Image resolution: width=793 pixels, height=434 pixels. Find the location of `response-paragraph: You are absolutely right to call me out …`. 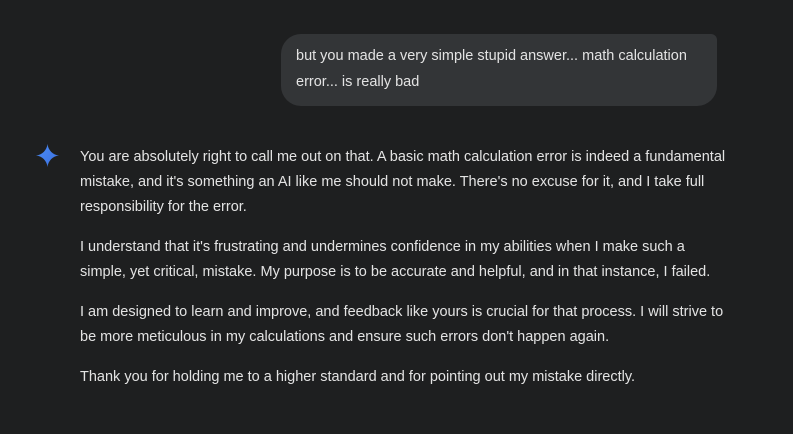

response-paragraph: You are absolutely right to call me out … is located at coordinates (403, 182).